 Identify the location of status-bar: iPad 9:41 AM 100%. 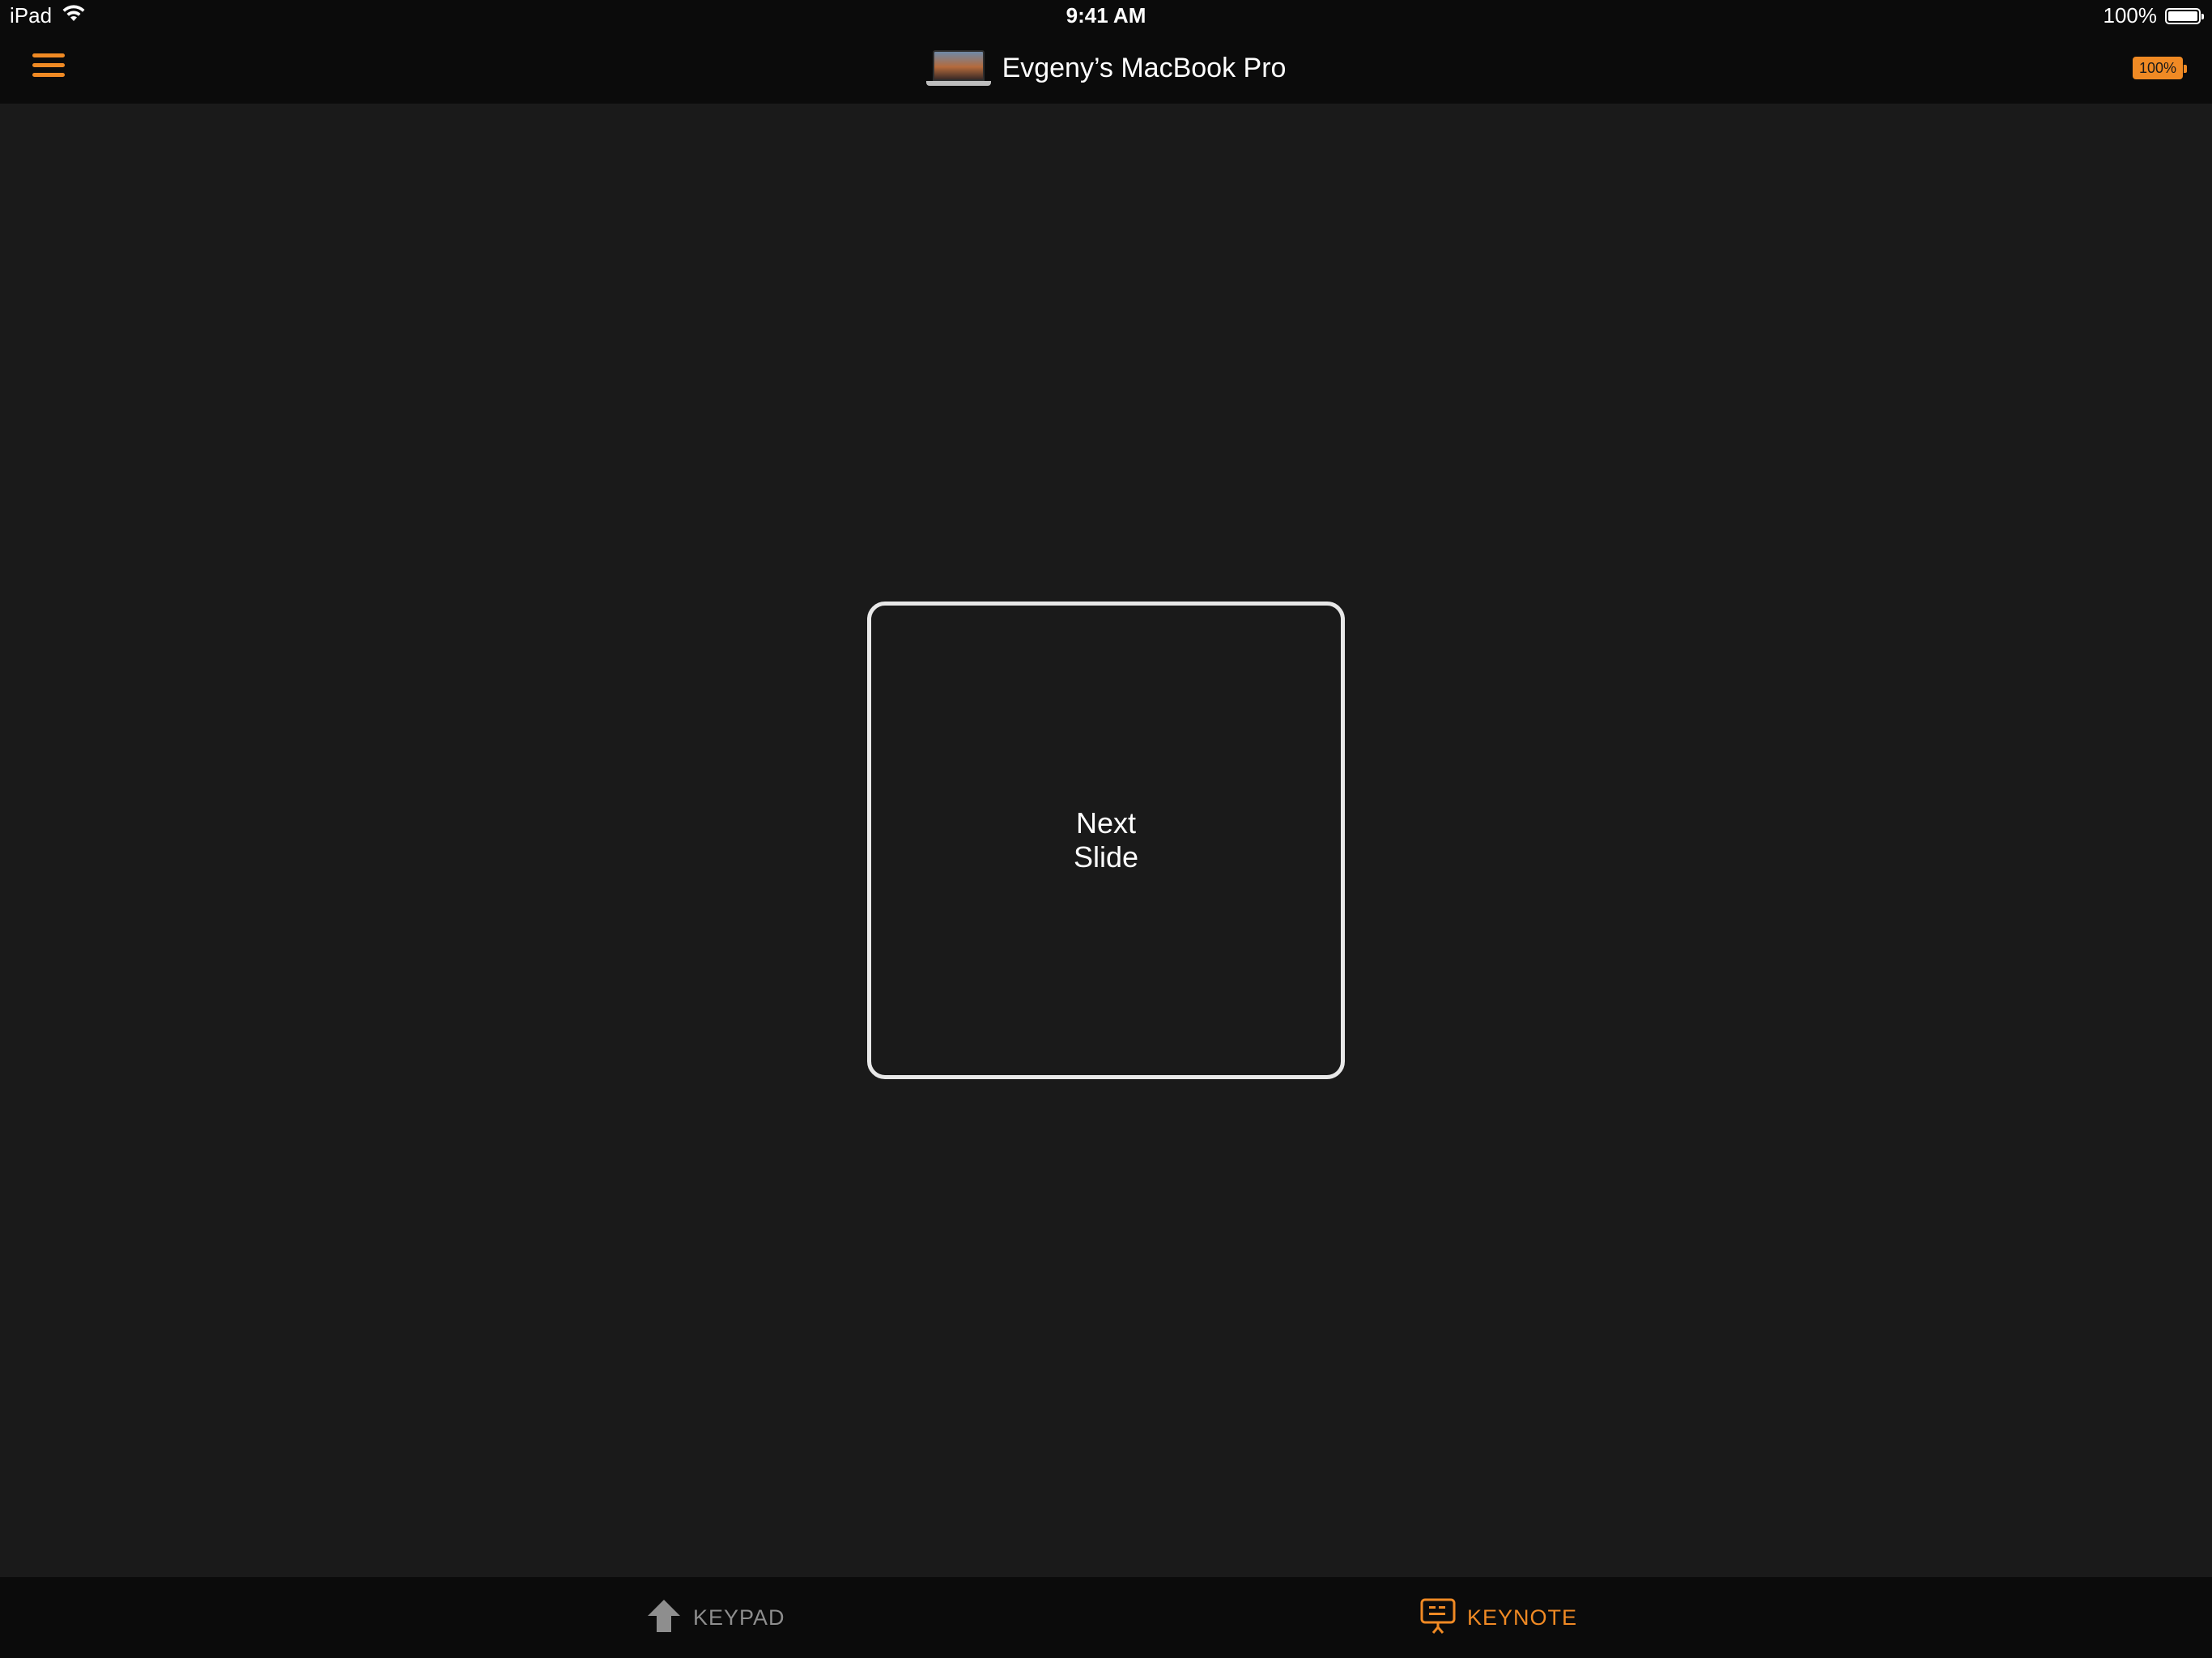
(1106, 16).